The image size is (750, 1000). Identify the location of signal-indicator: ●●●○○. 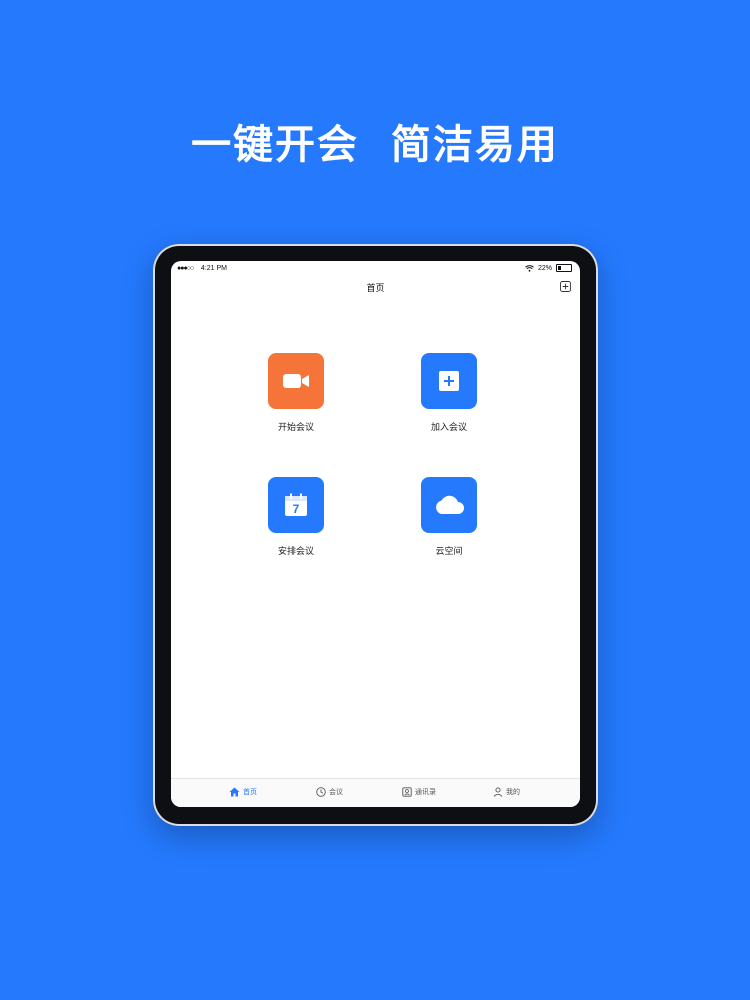
(185, 268).